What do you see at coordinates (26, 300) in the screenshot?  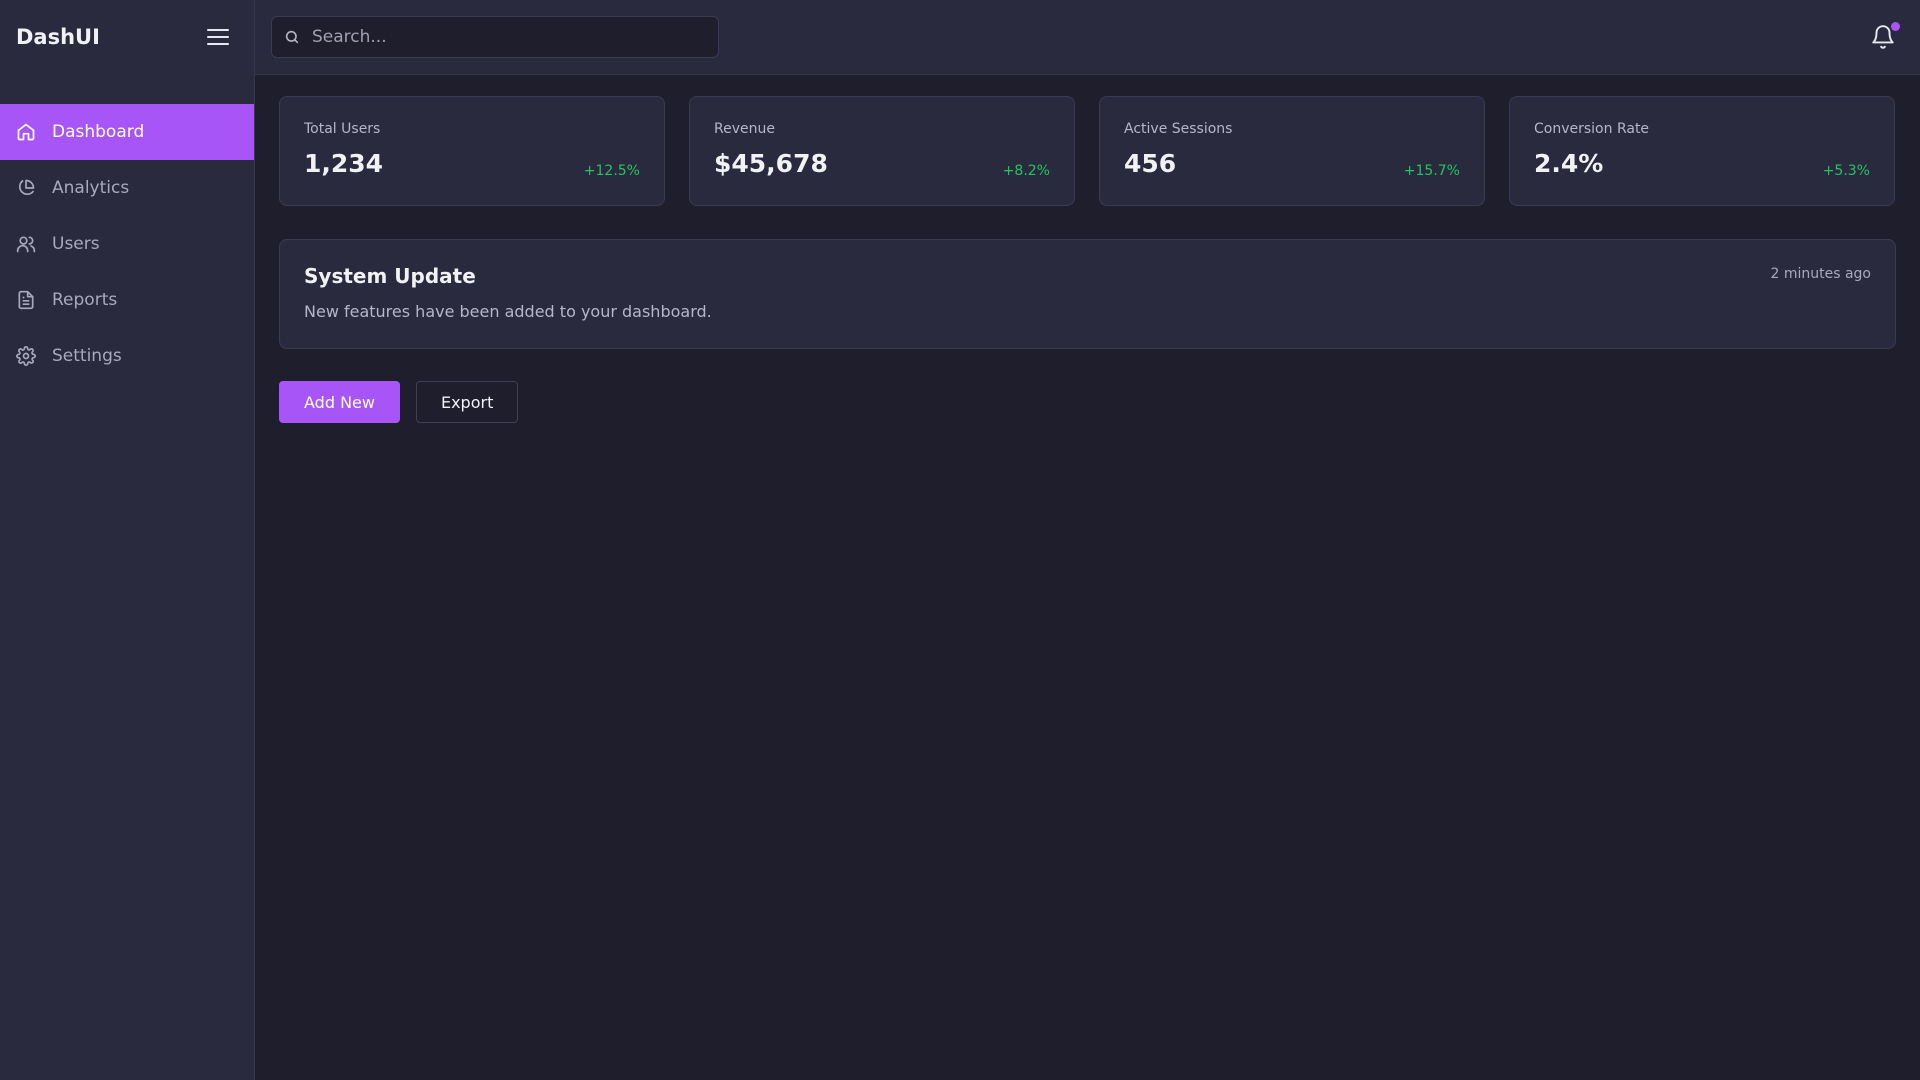 I see `document-icon` at bounding box center [26, 300].